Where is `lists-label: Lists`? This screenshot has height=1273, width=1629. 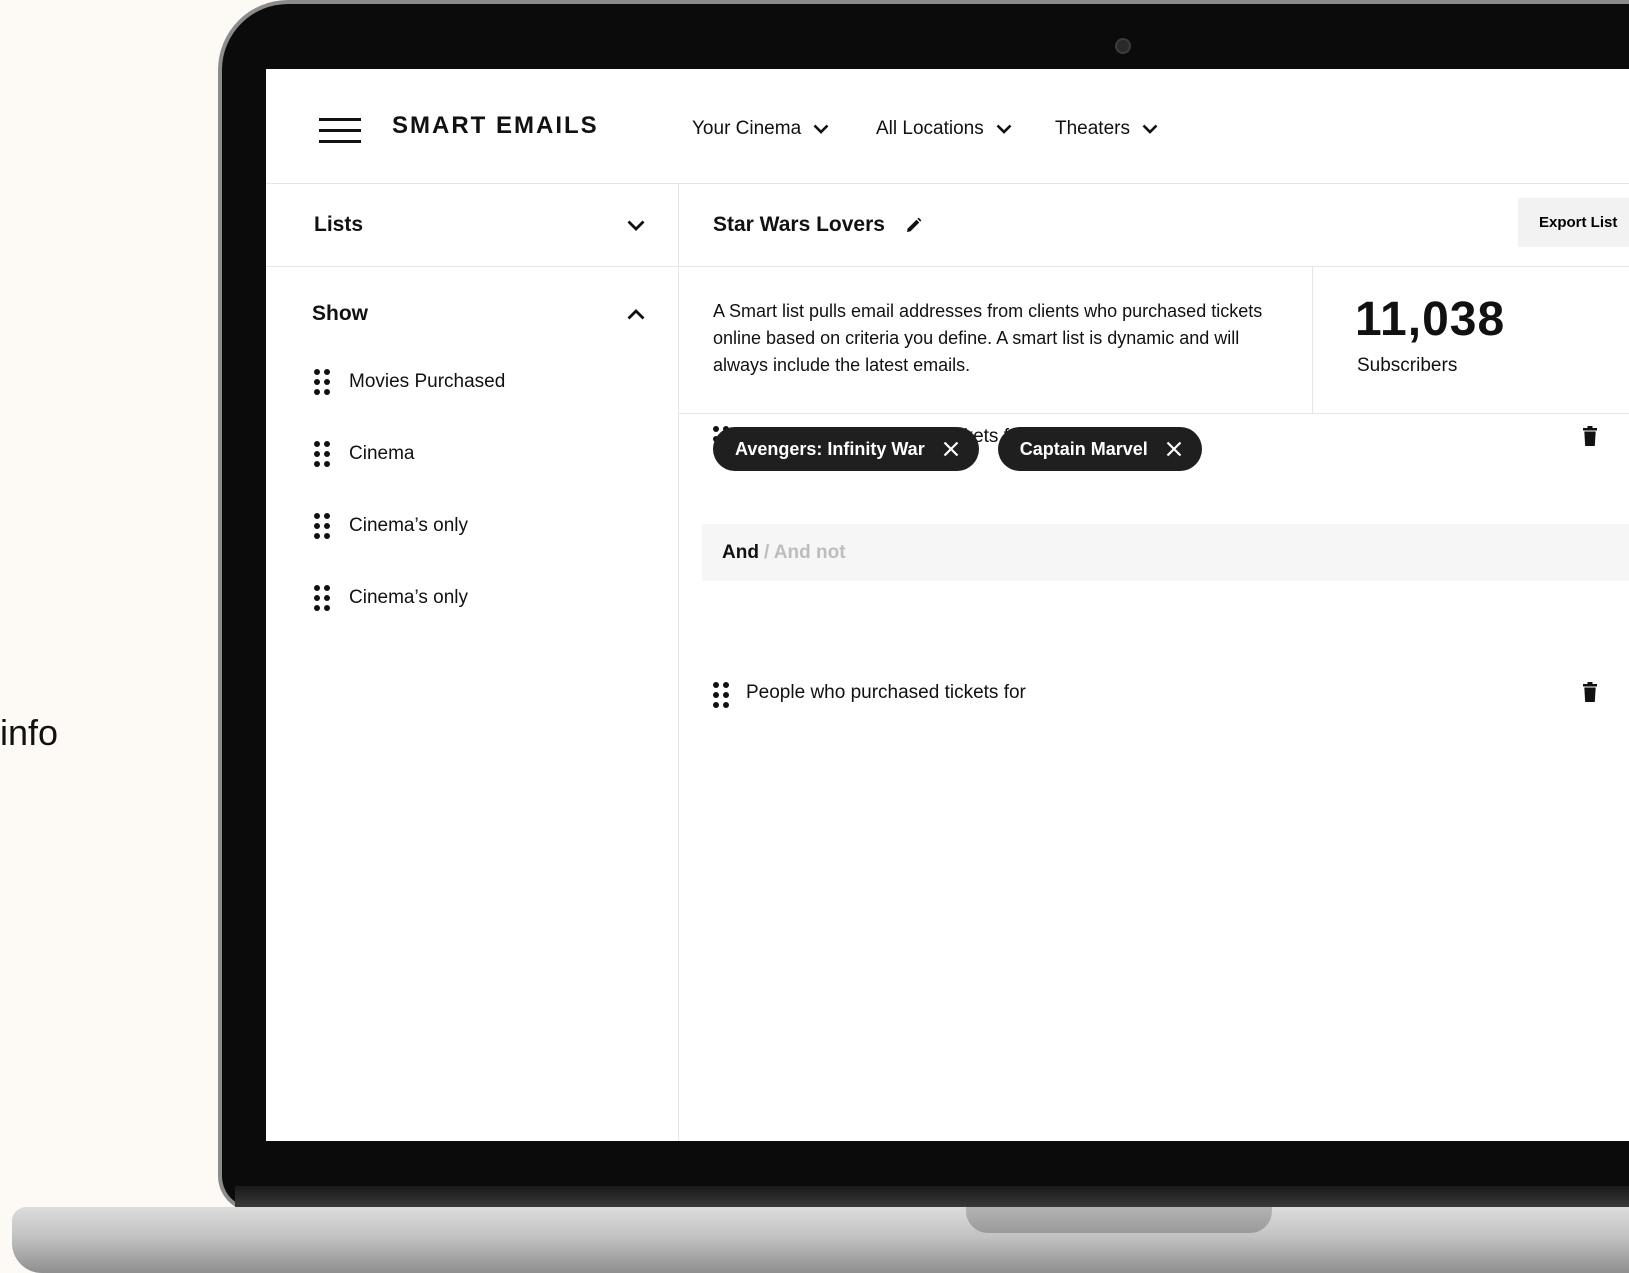 lists-label: Lists is located at coordinates (339, 224).